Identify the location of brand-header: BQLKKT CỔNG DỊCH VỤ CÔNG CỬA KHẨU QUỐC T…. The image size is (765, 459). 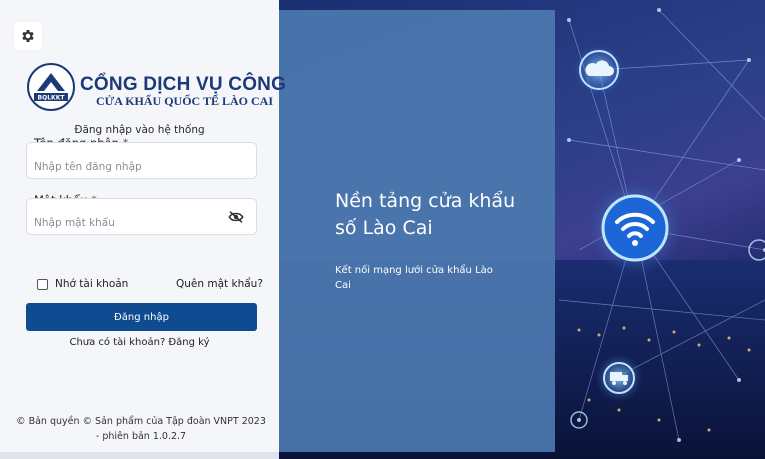
(156, 87).